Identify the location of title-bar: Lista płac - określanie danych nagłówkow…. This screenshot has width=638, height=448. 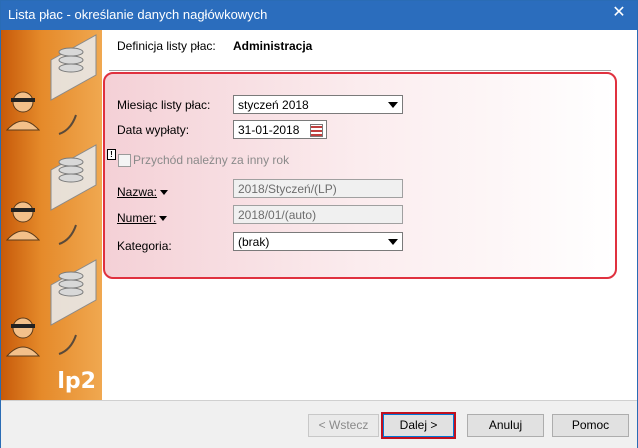
(319, 15).